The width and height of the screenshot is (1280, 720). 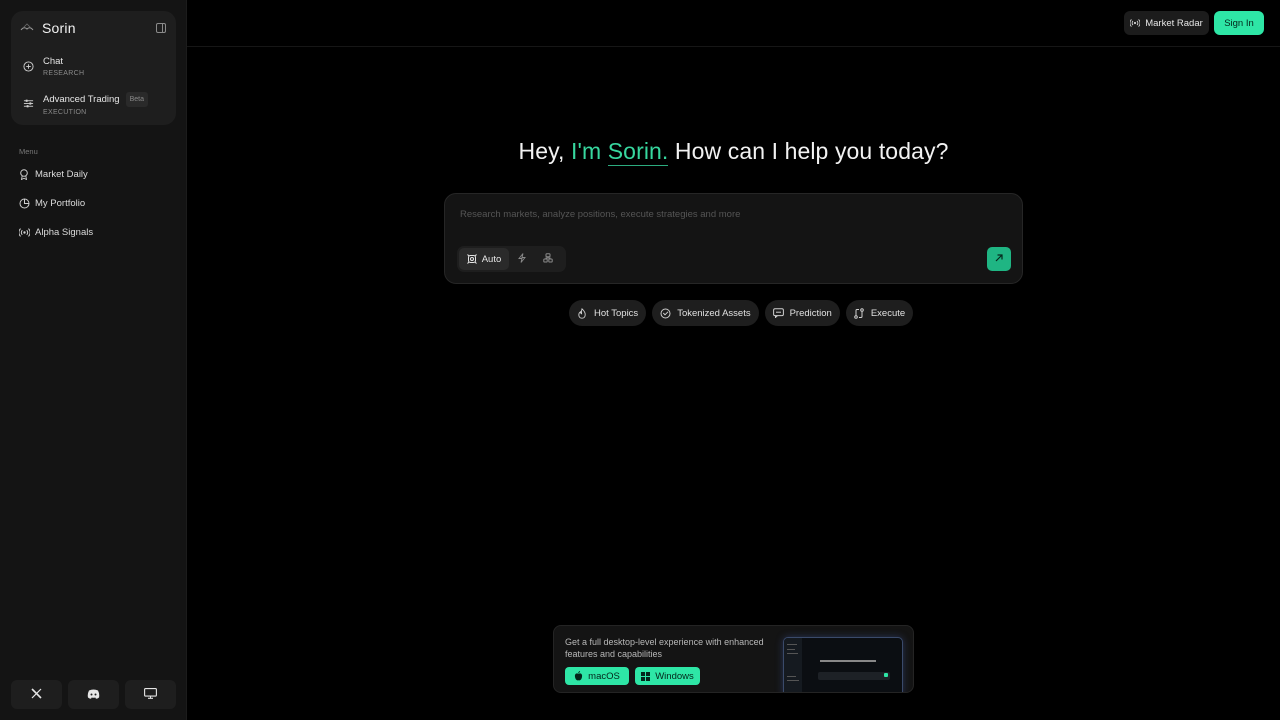 What do you see at coordinates (620, 214) in the screenshot?
I see `prompt-input` at bounding box center [620, 214].